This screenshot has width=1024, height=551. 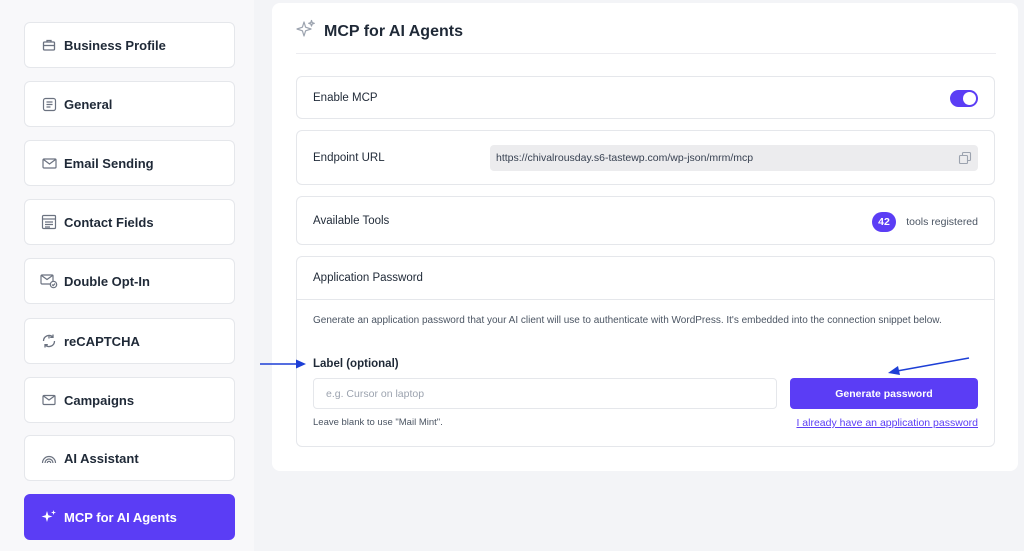 What do you see at coordinates (646, 53) in the screenshot?
I see `header-divider` at bounding box center [646, 53].